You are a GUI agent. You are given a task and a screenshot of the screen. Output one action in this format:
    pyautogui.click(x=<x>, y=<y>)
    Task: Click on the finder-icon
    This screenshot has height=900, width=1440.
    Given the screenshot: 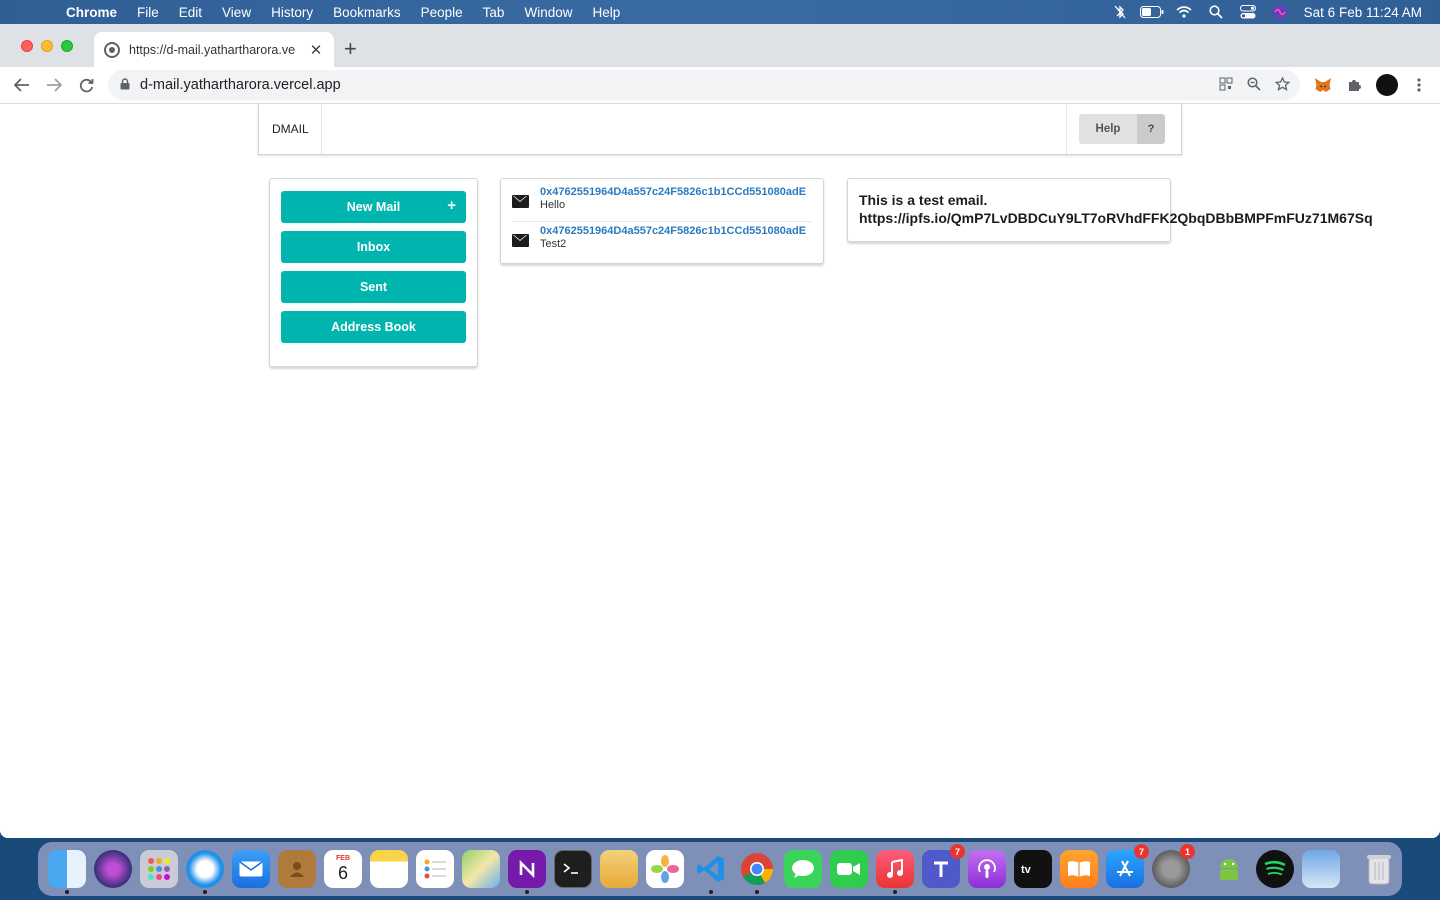 What is the action you would take?
    pyautogui.click(x=67, y=872)
    